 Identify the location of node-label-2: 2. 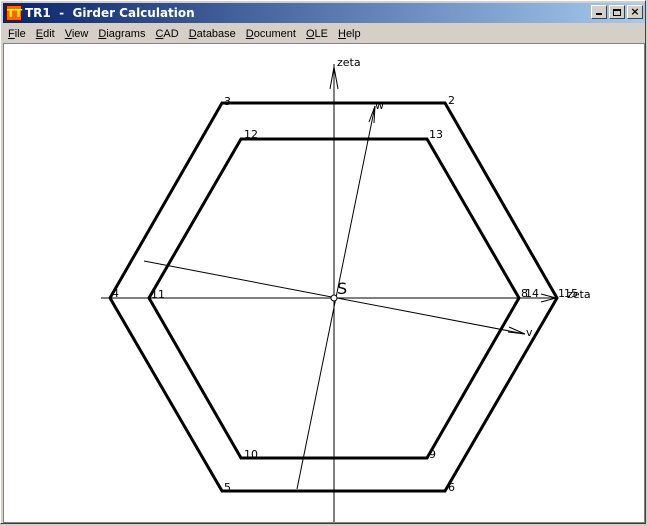
(451, 100).